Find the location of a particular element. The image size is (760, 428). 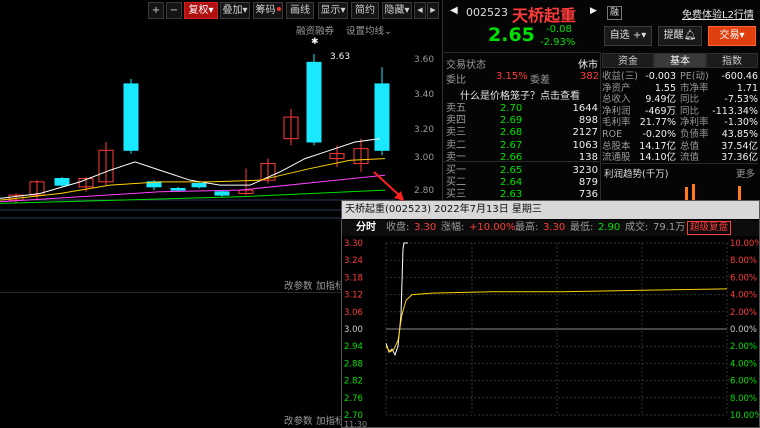

overlay-button: 叠加▾ is located at coordinates (235, 10).